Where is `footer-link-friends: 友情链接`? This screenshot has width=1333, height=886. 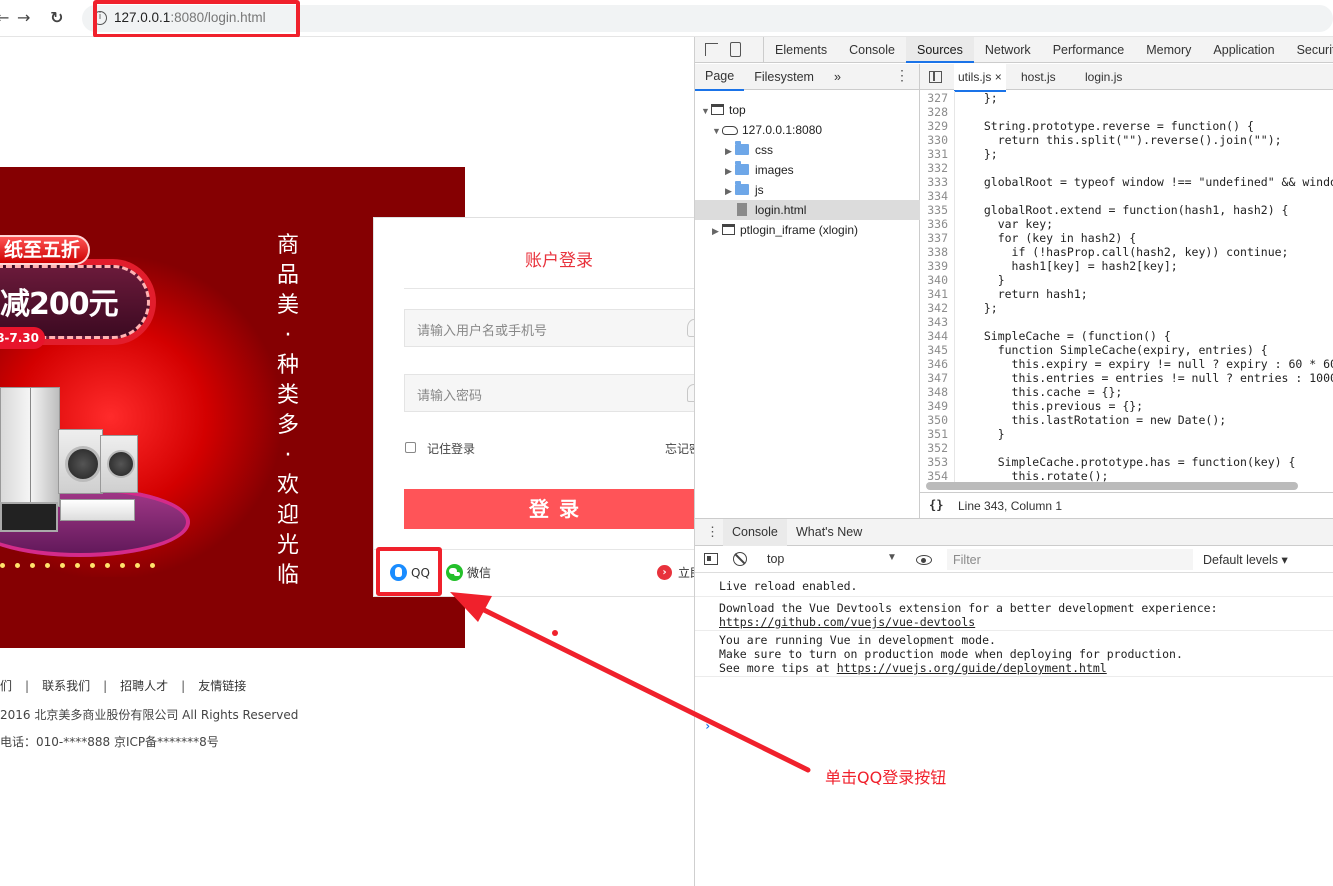 footer-link-friends: 友情链接 is located at coordinates (222, 685).